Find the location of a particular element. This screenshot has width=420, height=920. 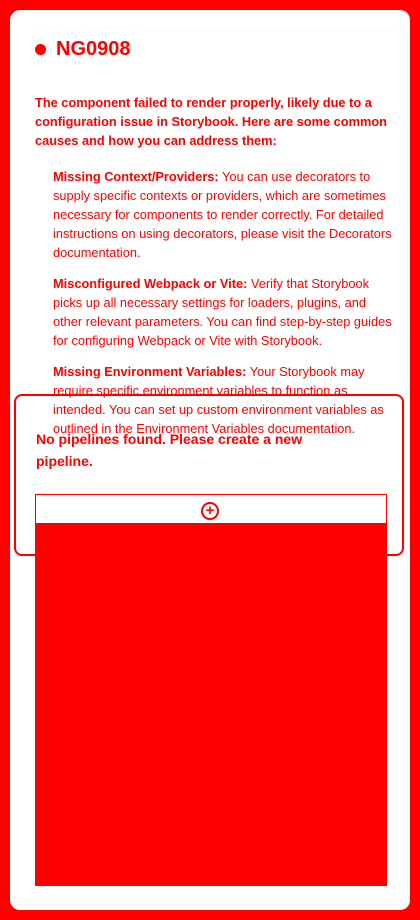

error-dot-icon is located at coordinates (40, 49).